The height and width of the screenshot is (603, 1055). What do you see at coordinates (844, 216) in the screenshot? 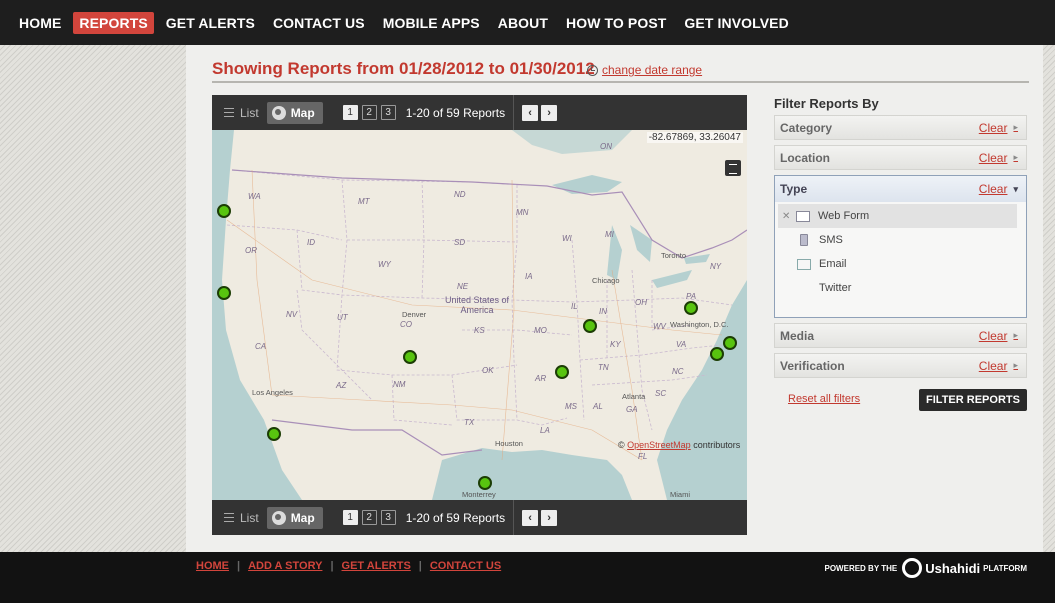
I see `type-option-label: Web Form` at bounding box center [844, 216].